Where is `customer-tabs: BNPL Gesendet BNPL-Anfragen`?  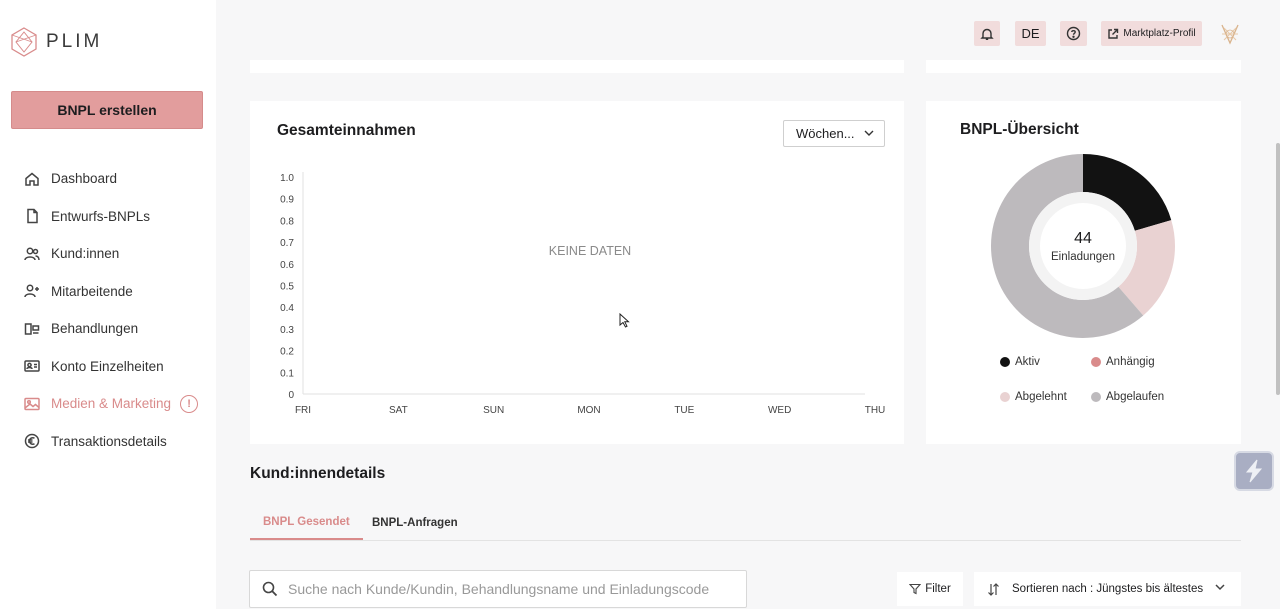
customer-tabs: BNPL Gesendet BNPL-Anfragen is located at coordinates (745, 523).